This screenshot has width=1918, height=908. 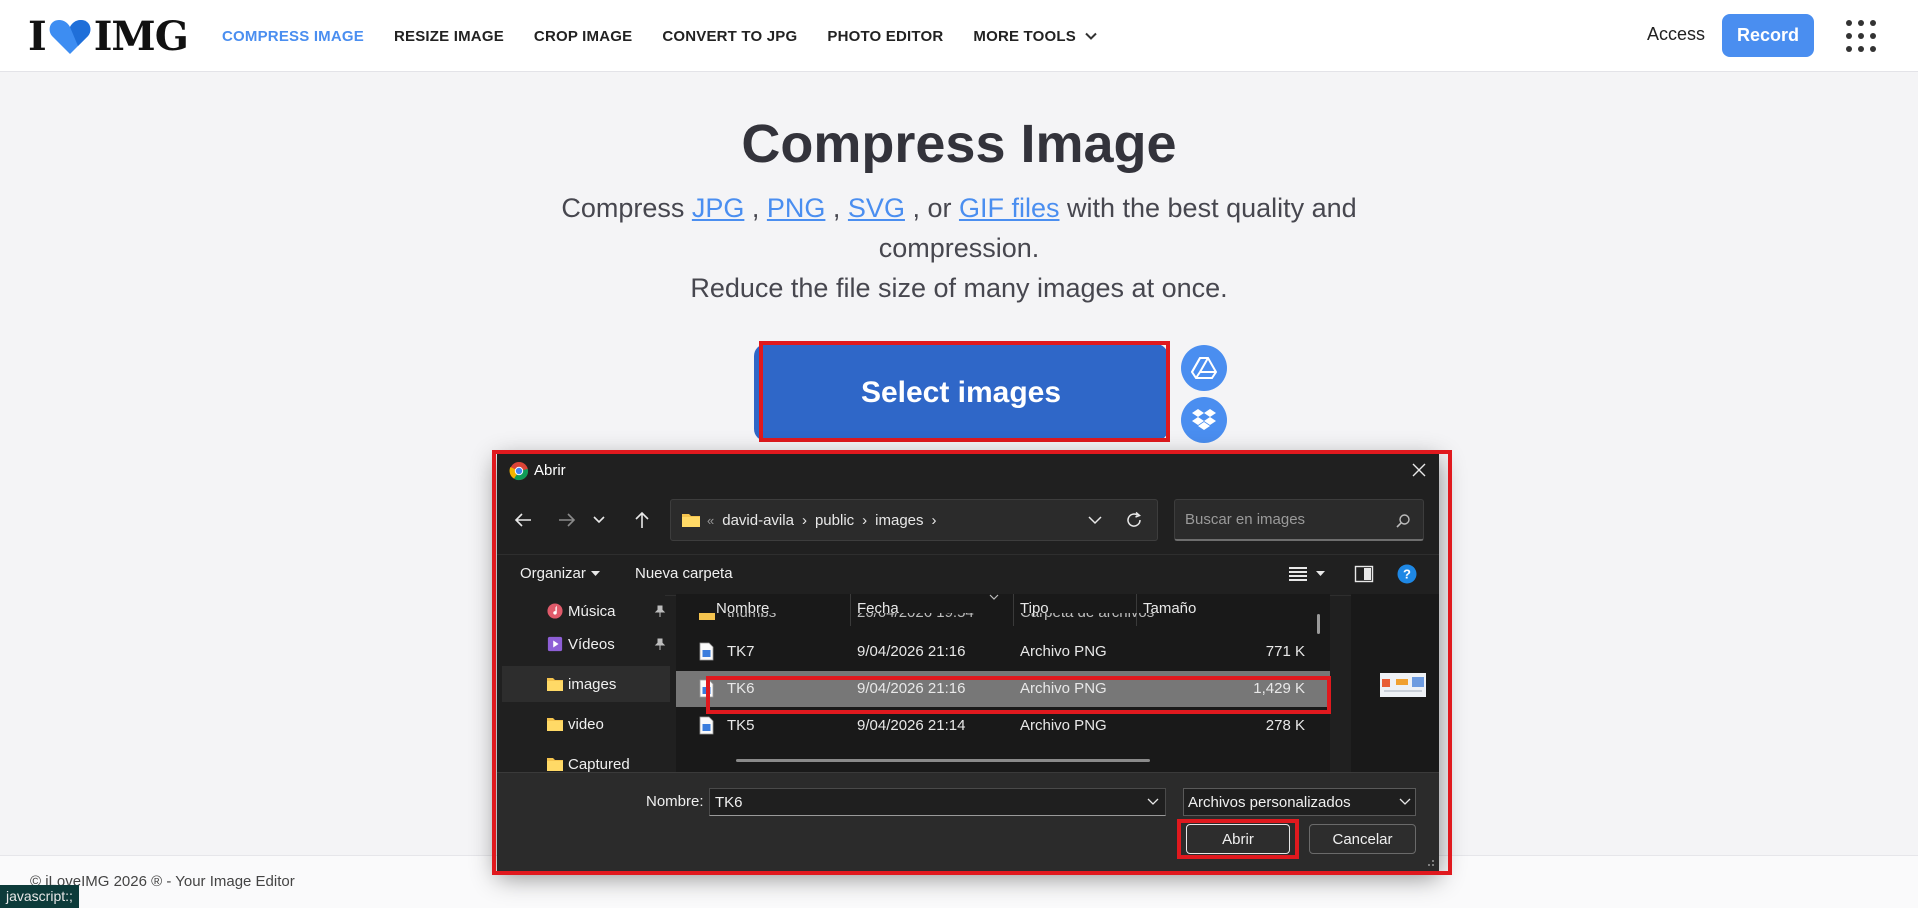 What do you see at coordinates (519, 471) in the screenshot?
I see `chrome-icon` at bounding box center [519, 471].